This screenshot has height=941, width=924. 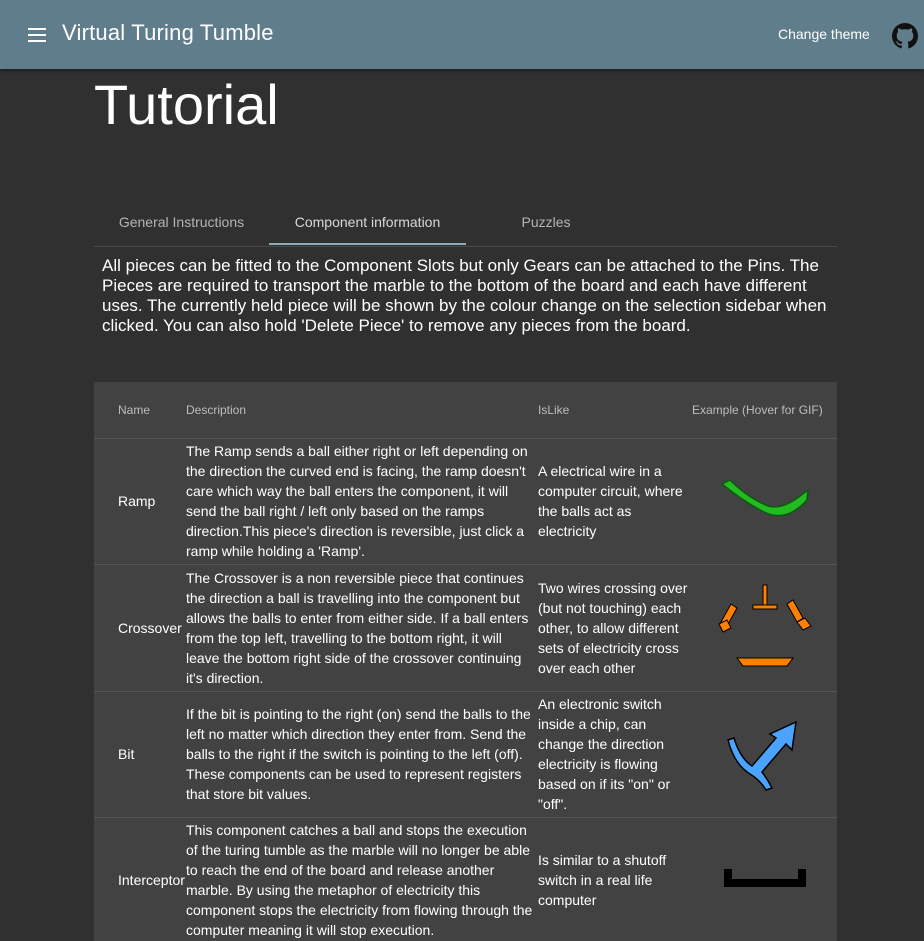 What do you see at coordinates (462, 34) in the screenshot?
I see `app-bar: Virtual Turing Tumble Change theme` at bounding box center [462, 34].